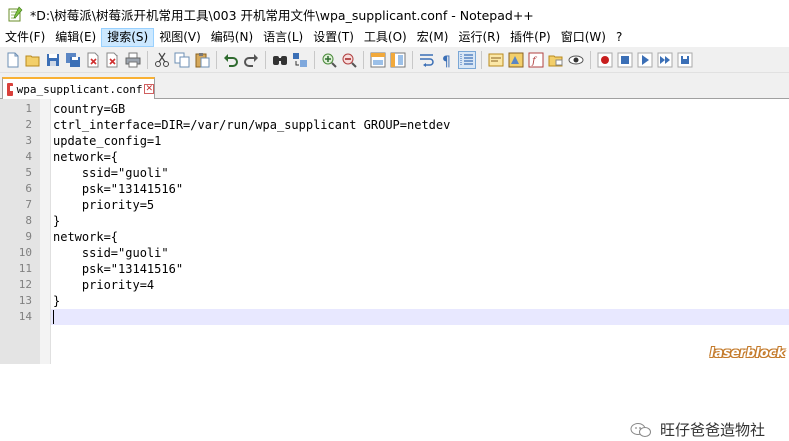 This screenshot has width=789, height=441. What do you see at coordinates (128, 37) in the screenshot?
I see `menu-search: 搜索(S)` at bounding box center [128, 37].